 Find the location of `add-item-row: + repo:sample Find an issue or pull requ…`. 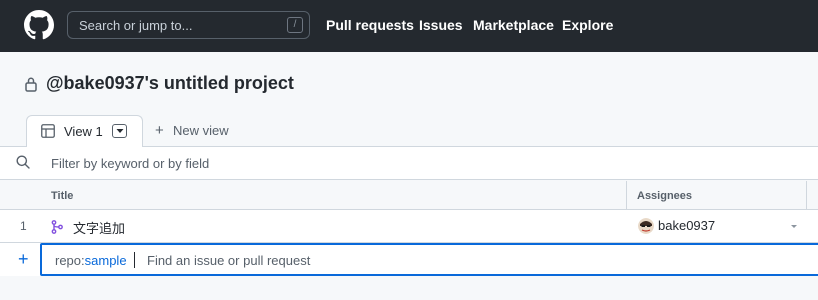

add-item-row: + repo:sample Find an issue or pull requ… is located at coordinates (409, 259).